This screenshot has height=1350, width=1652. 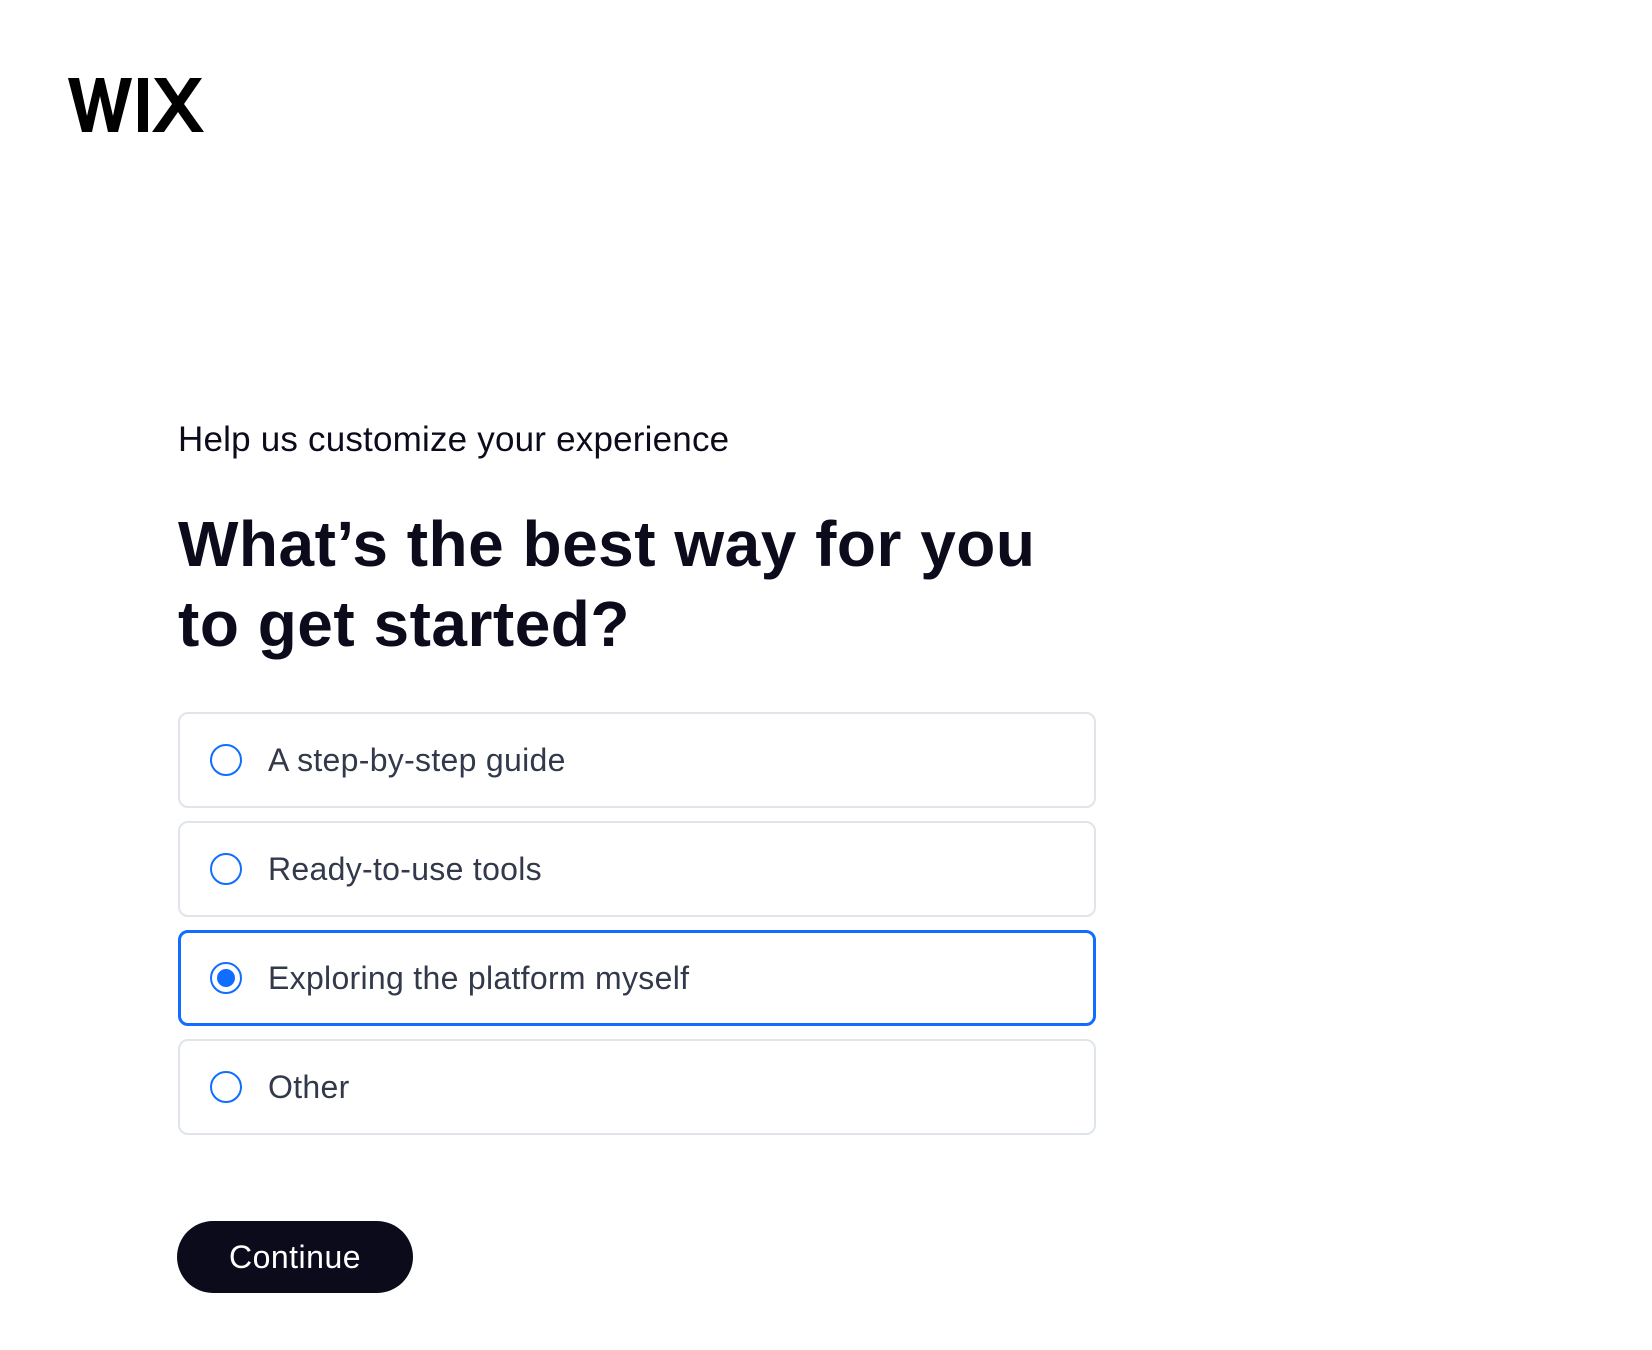 What do you see at coordinates (637, 869) in the screenshot?
I see `option-ready-to-use-tools: Ready-to-use tools` at bounding box center [637, 869].